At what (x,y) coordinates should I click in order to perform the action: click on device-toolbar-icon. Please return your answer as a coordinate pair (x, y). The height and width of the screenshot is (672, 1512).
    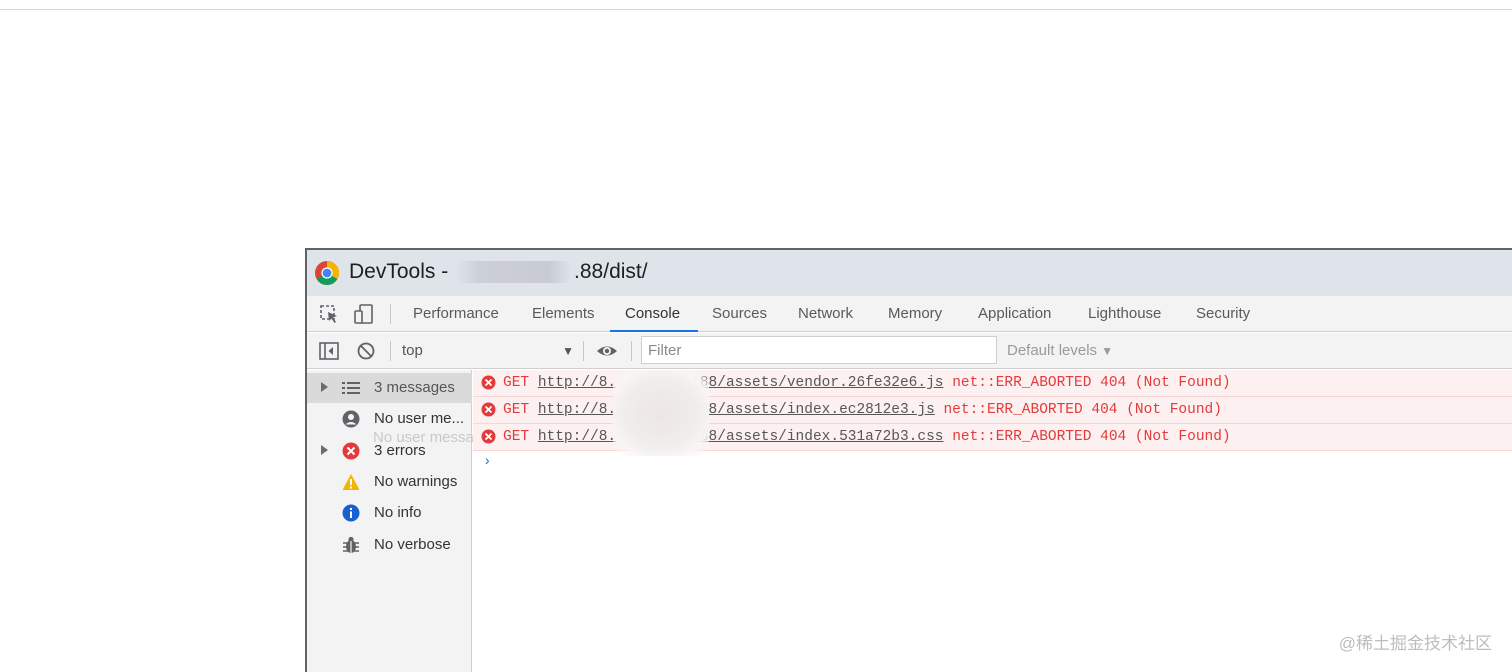
    Looking at the image, I should click on (364, 314).